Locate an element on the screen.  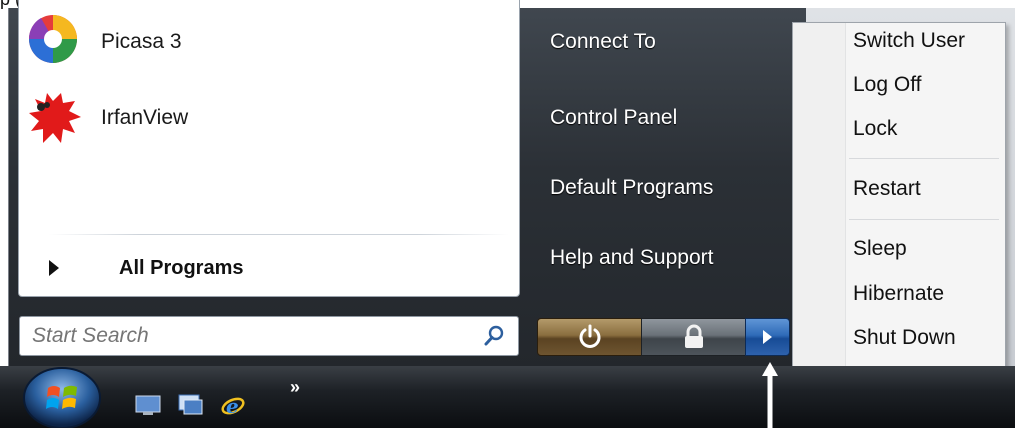
svg-text: e is located at coordinates (232, 406).